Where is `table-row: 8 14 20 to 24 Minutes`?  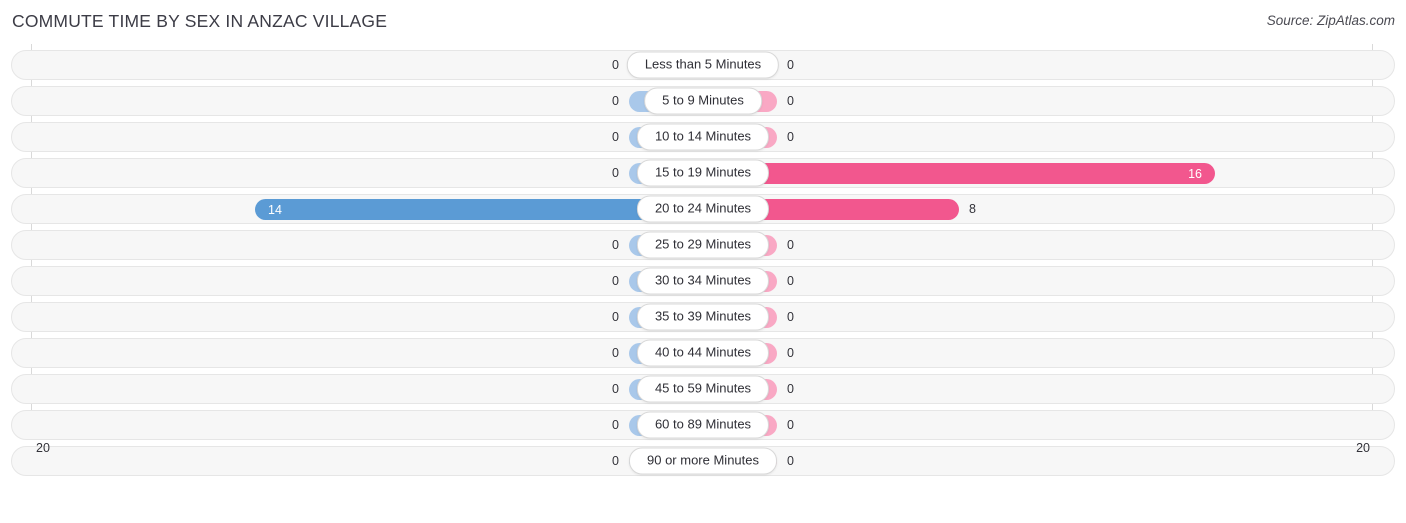
table-row: 8 14 20 to 24 Minutes is located at coordinates (703, 209).